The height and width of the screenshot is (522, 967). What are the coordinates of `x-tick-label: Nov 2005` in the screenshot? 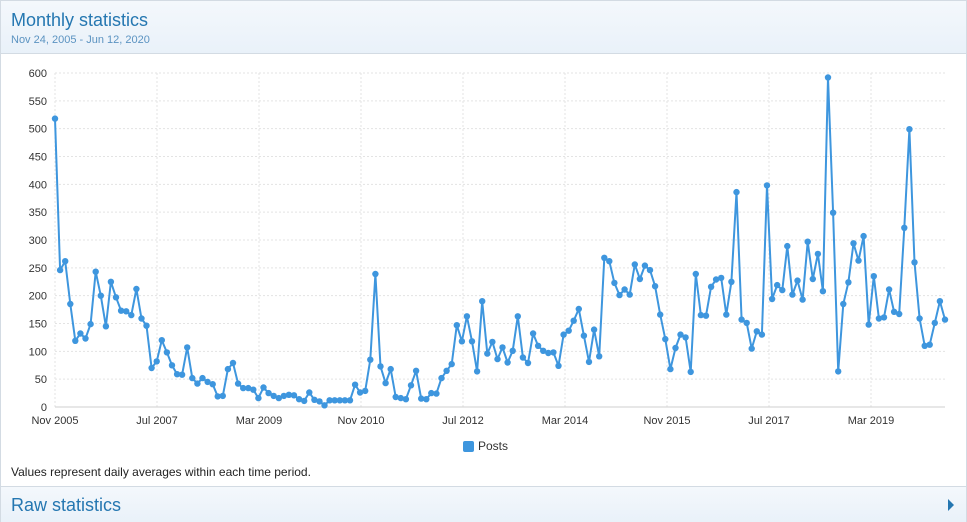 It's located at (54, 421).